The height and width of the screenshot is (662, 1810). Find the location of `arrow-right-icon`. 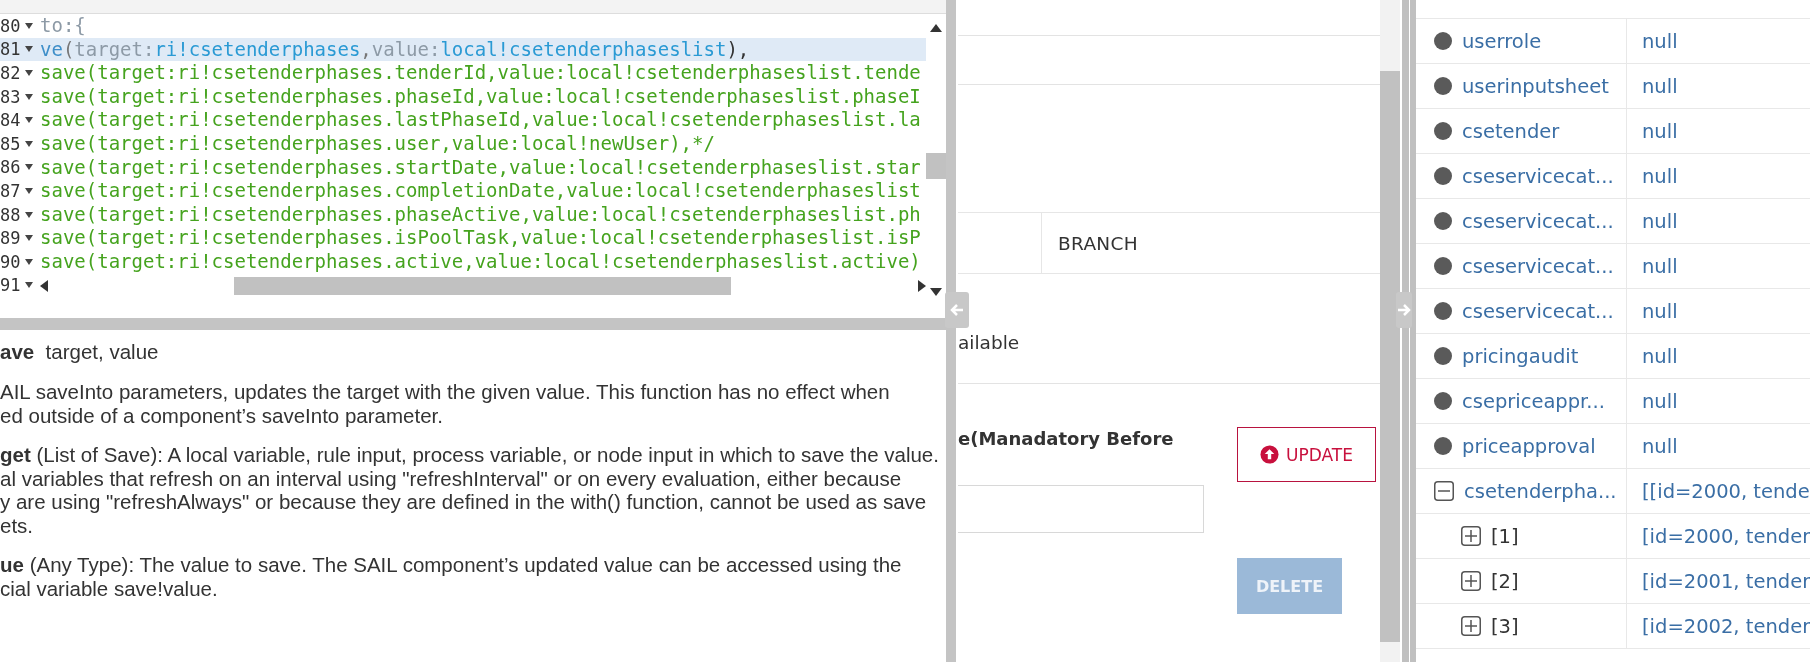

arrow-right-icon is located at coordinates (1404, 310).